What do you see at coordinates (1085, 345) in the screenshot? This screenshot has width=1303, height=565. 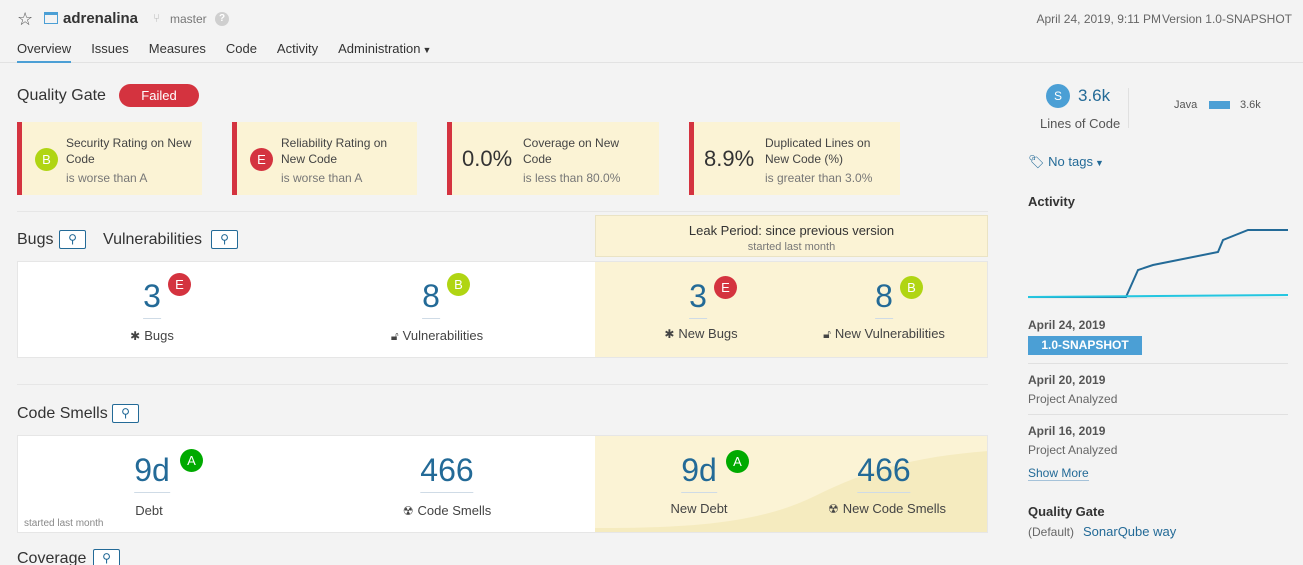 I see `version-tag: 1.0-SNAPSHOT` at bounding box center [1085, 345].